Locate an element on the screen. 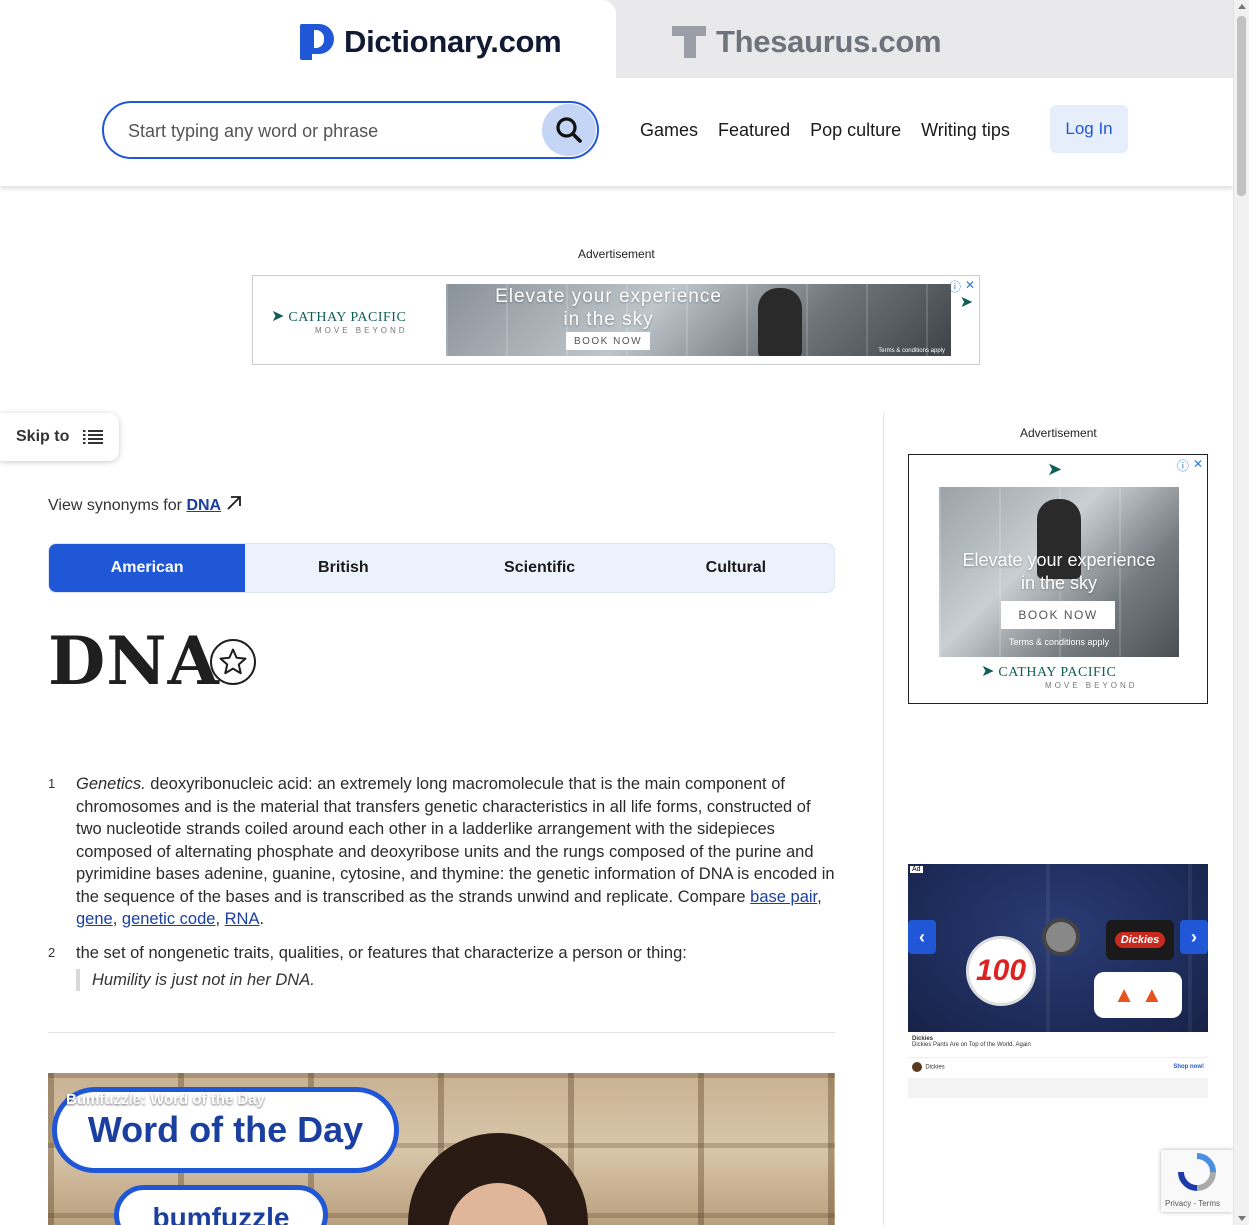  tab-cultural: Cultural is located at coordinates (736, 568).